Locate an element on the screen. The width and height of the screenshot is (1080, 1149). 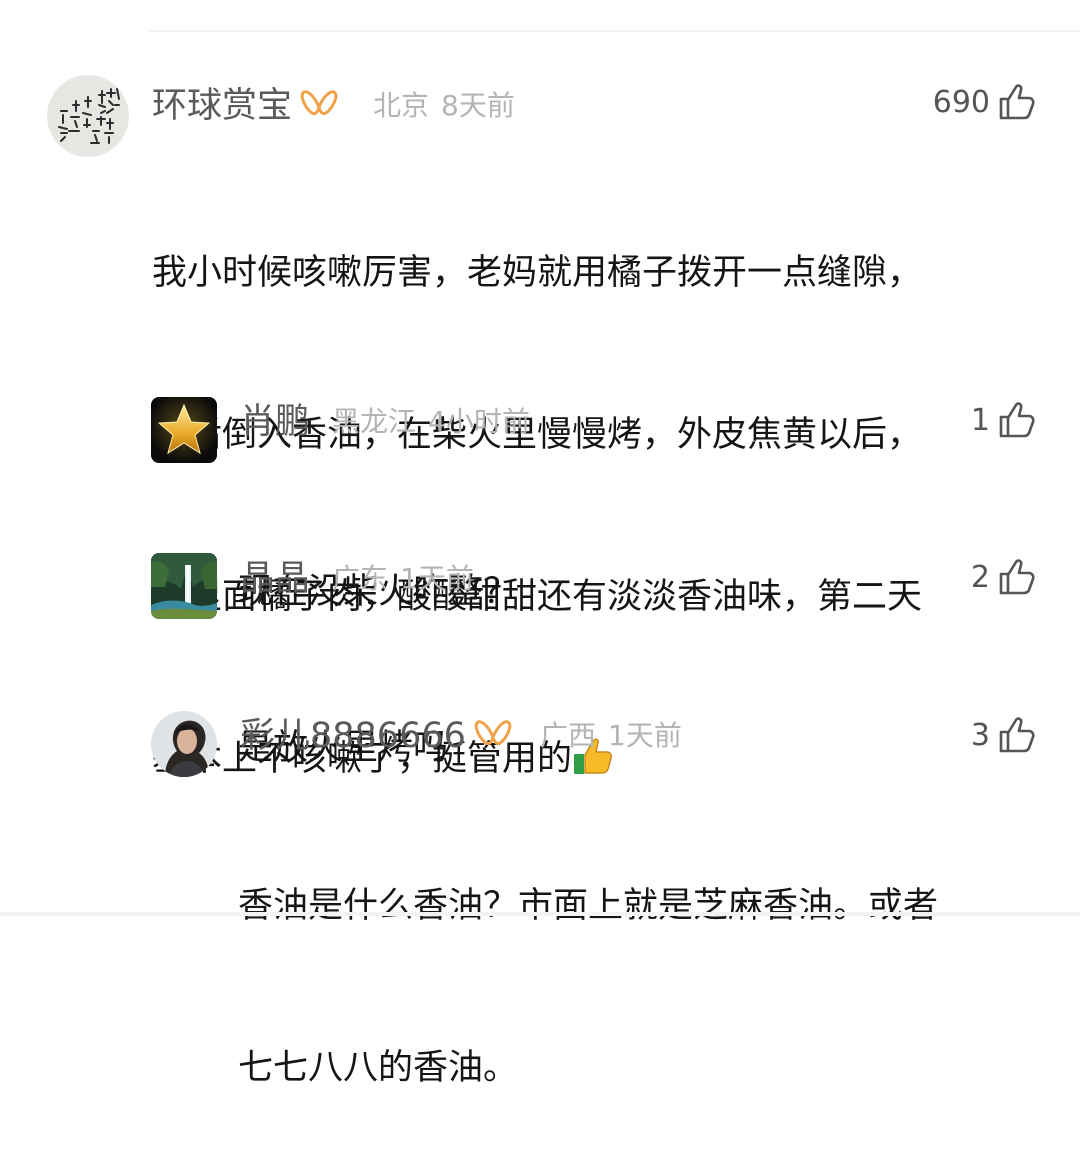
reply-author: 晶晶 is located at coordinates (275, 579).